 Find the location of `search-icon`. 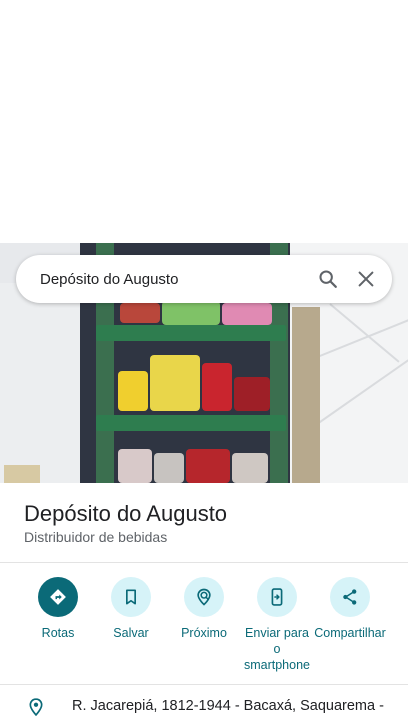

search-icon is located at coordinates (328, 279).